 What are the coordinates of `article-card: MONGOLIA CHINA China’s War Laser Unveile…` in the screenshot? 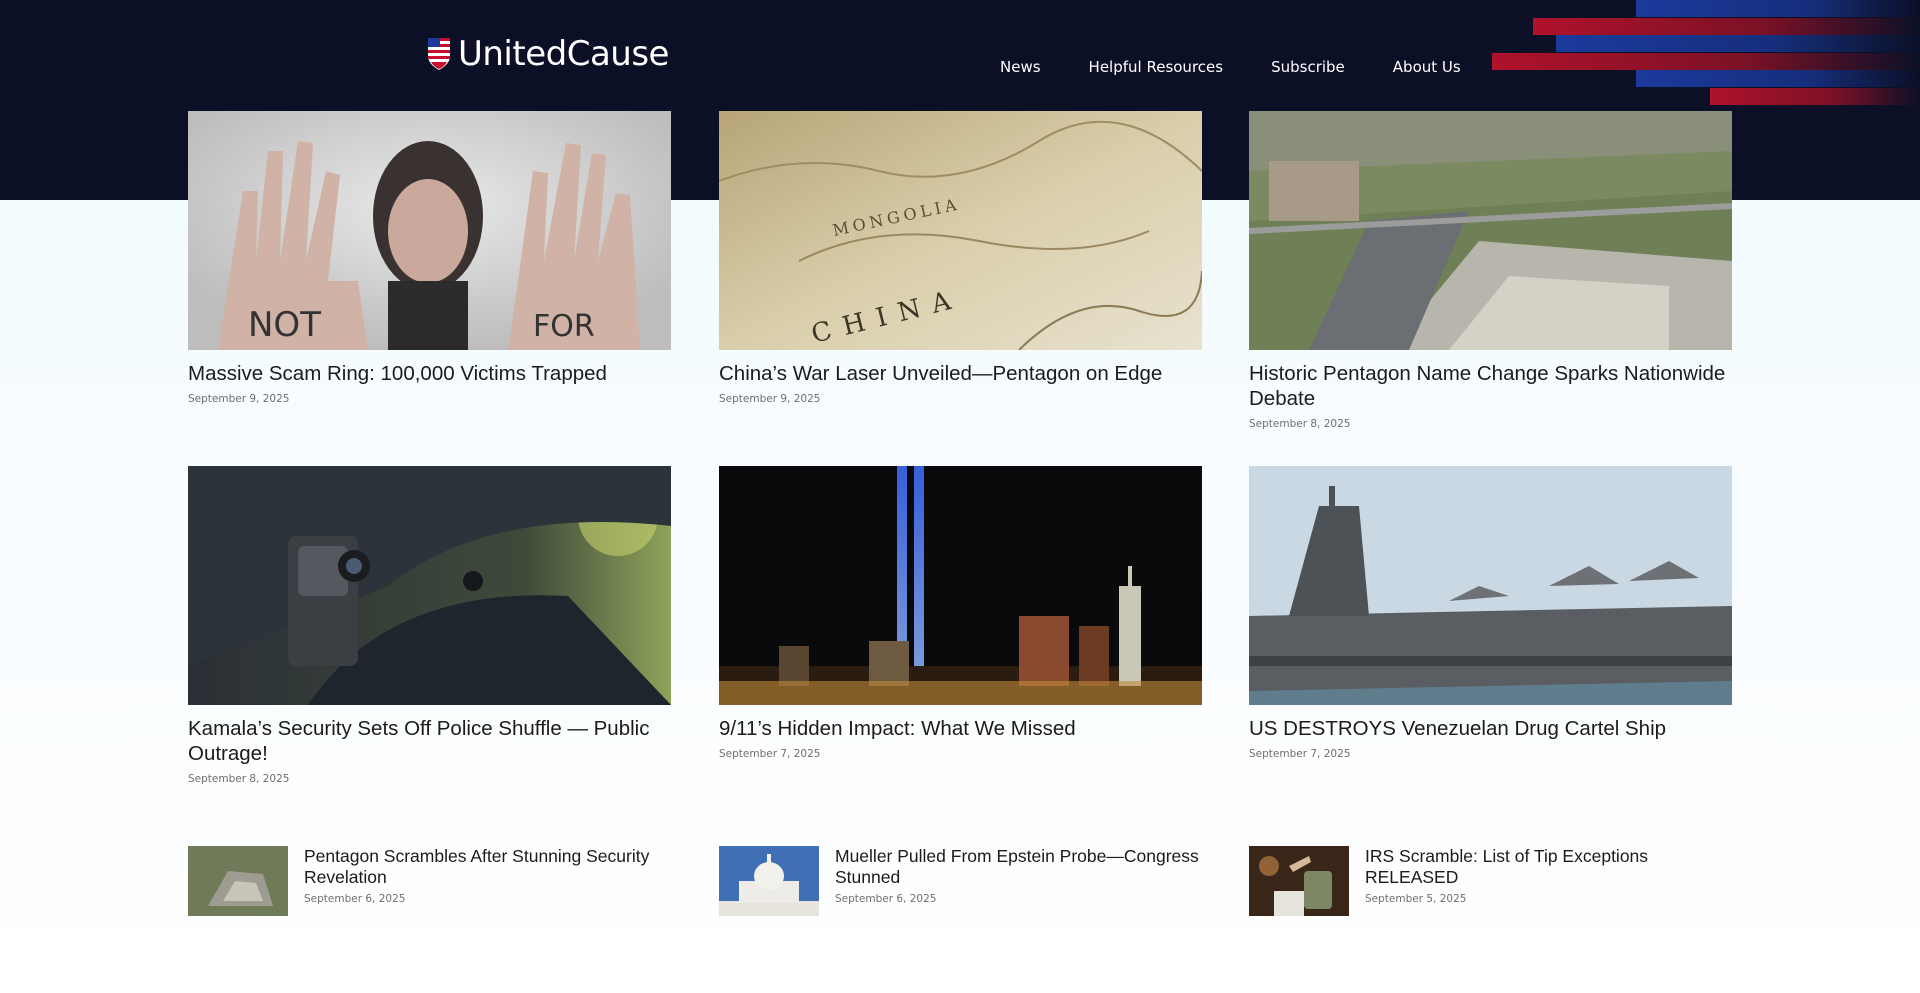 It's located at (960, 258).